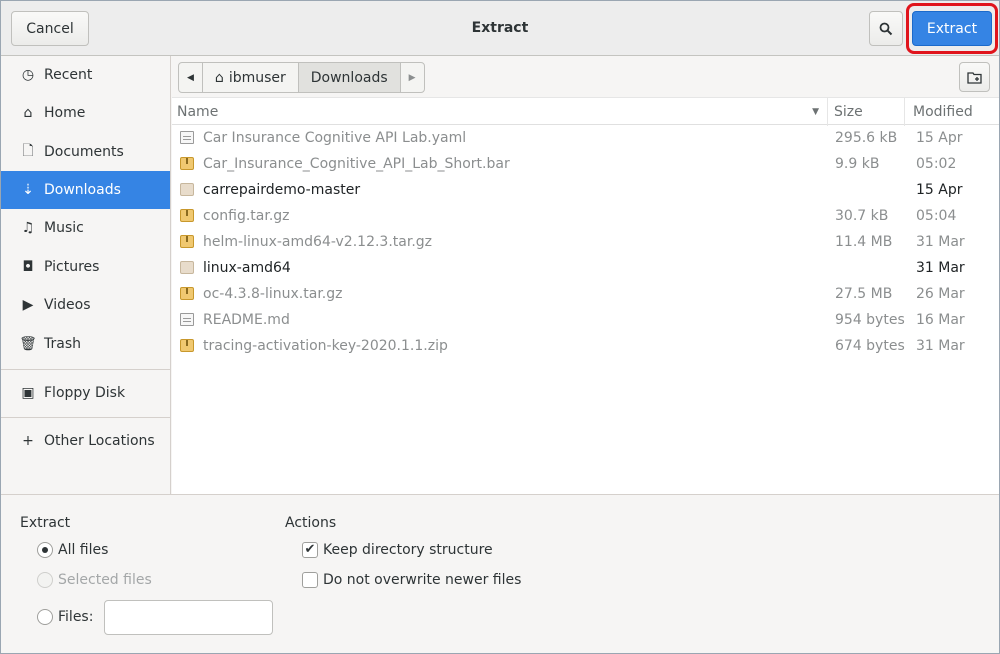  What do you see at coordinates (952, 112) in the screenshot?
I see `column-header-modified: Modified` at bounding box center [952, 112].